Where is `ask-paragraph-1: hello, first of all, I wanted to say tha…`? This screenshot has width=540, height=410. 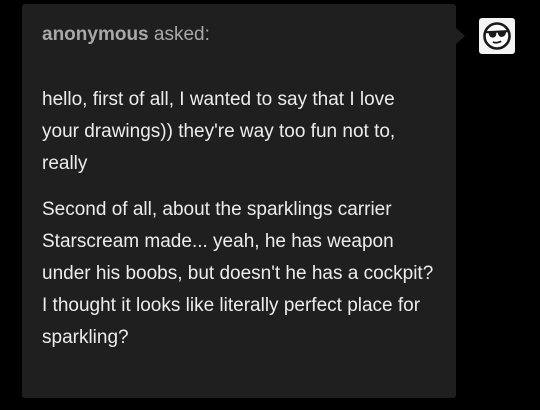
ask-paragraph-1: hello, first of all, I wanted to say tha… is located at coordinates (219, 131).